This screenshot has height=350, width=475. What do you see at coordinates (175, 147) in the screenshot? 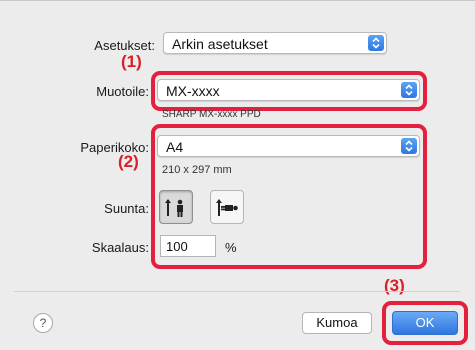
I see `paper-size-value: A4` at bounding box center [175, 147].